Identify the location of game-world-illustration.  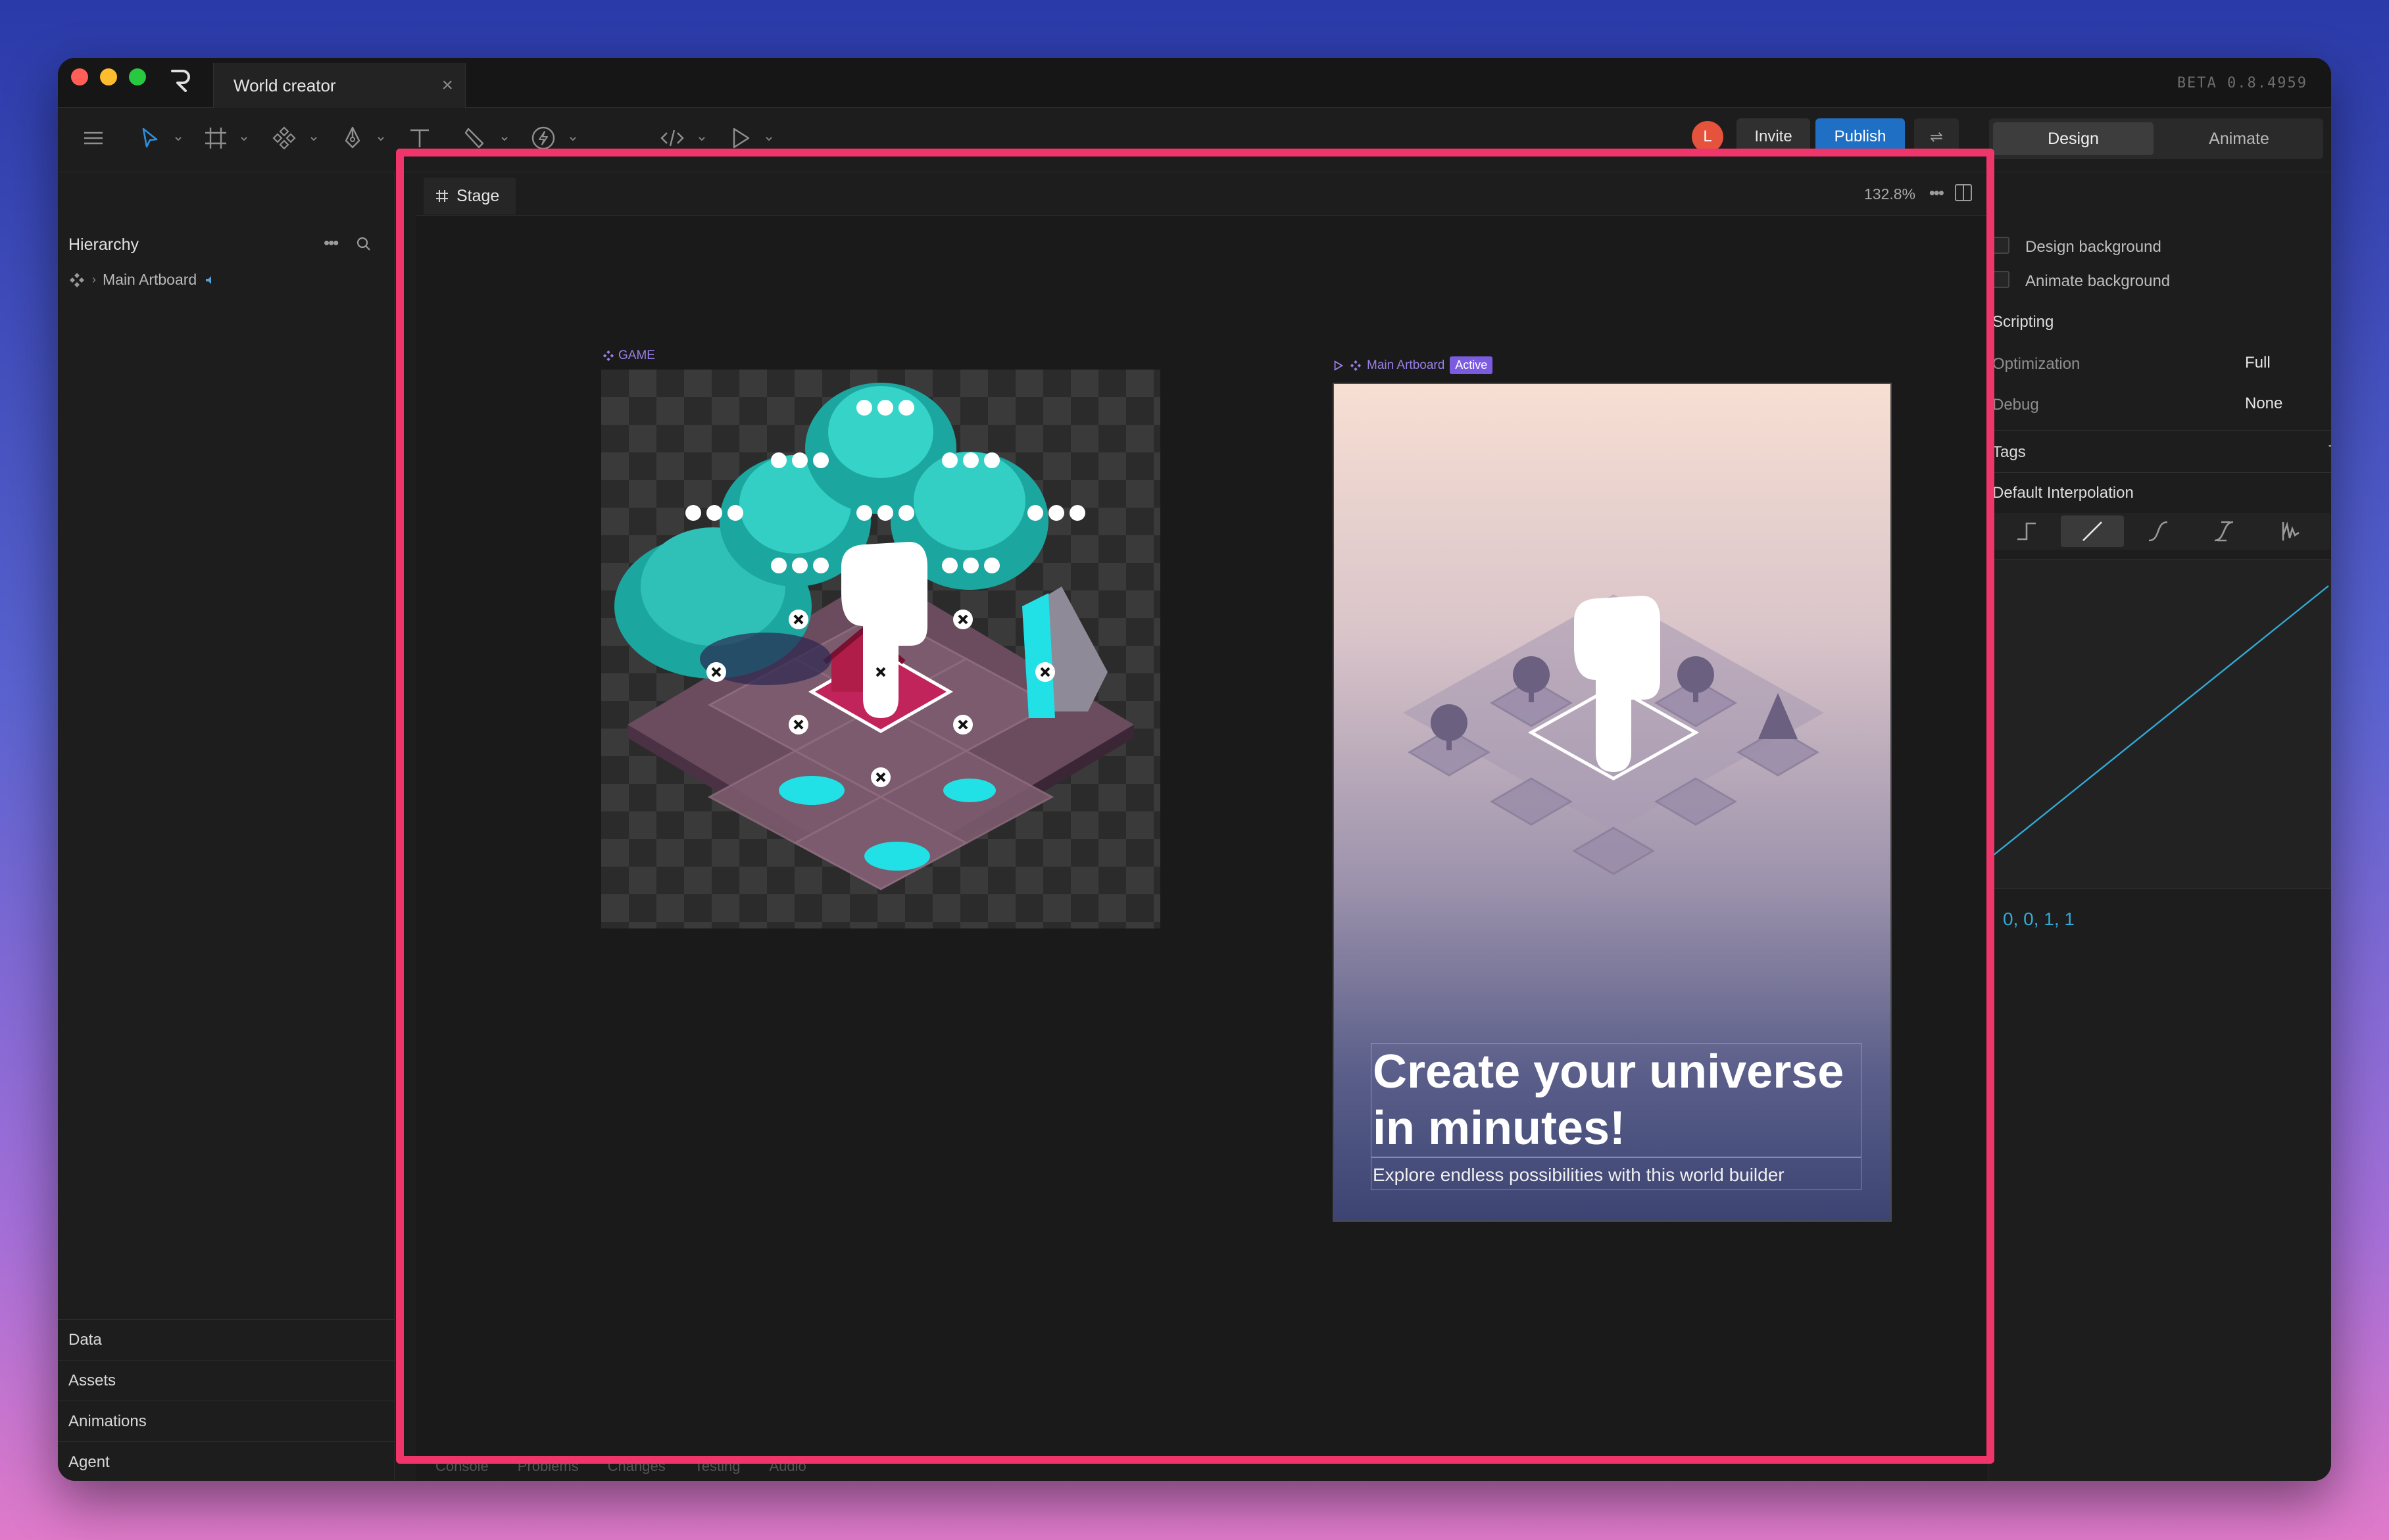
(880, 649).